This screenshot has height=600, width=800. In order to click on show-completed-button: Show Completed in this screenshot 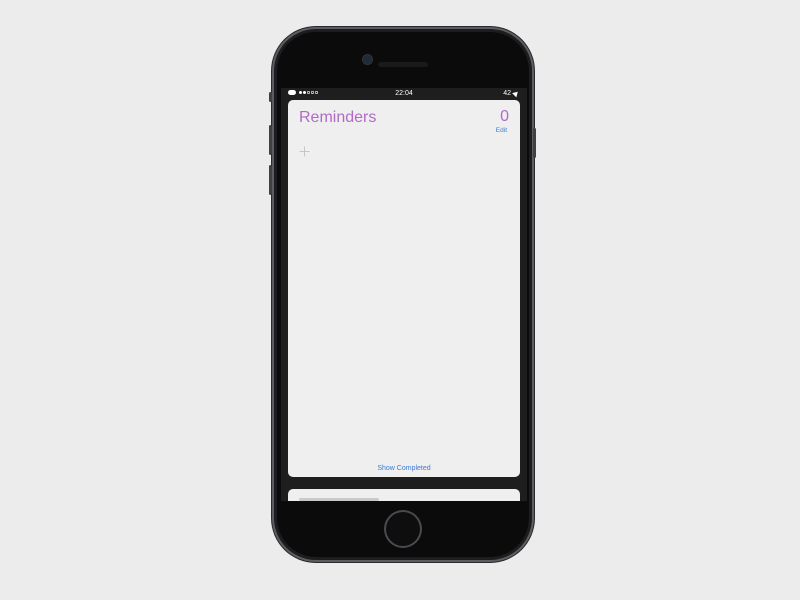, I will do `click(404, 468)`.